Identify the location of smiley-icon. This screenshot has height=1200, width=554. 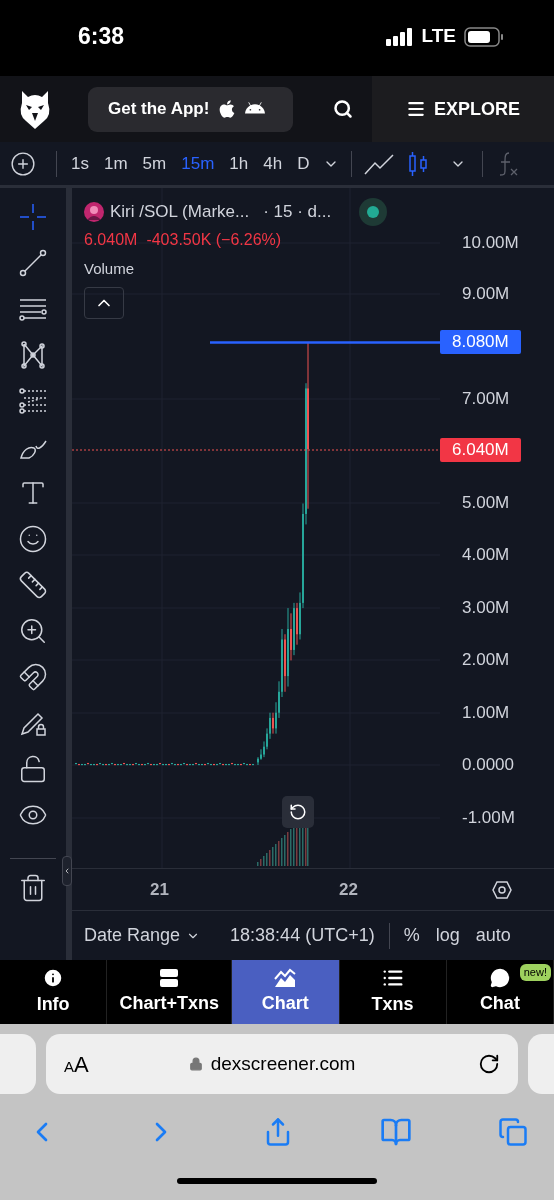
(33, 539).